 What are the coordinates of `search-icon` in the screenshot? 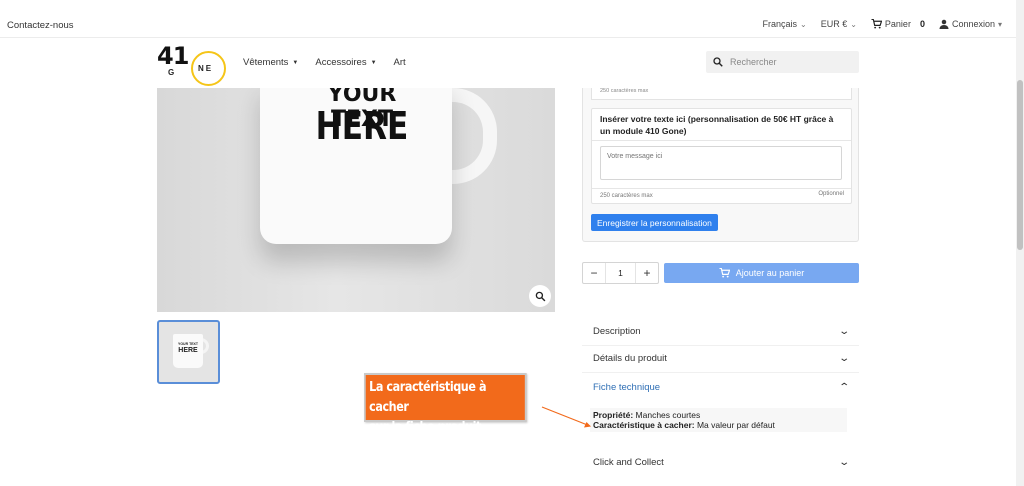 It's located at (718, 62).